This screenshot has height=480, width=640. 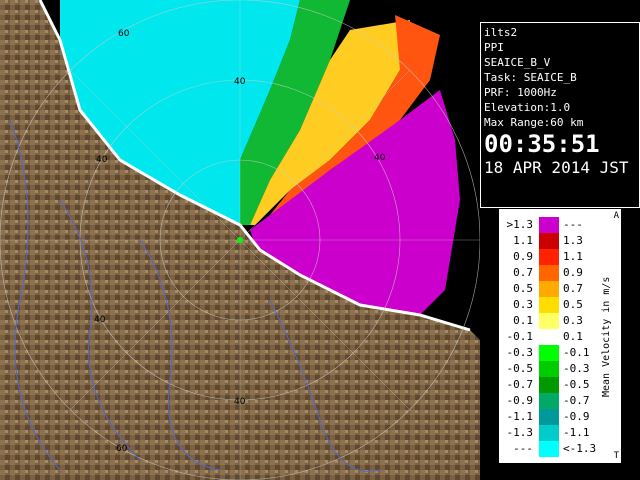 I want to click on legend-lower-bound: 0.1, so click(x=523, y=320).